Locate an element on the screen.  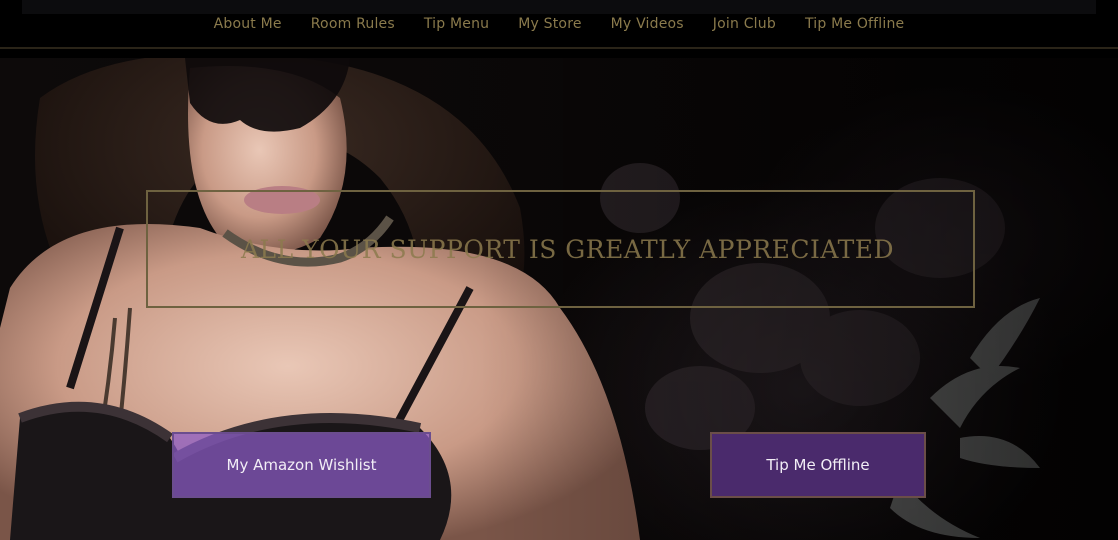
tip-me-offline-label: Tip Me Offline is located at coordinates (818, 465).